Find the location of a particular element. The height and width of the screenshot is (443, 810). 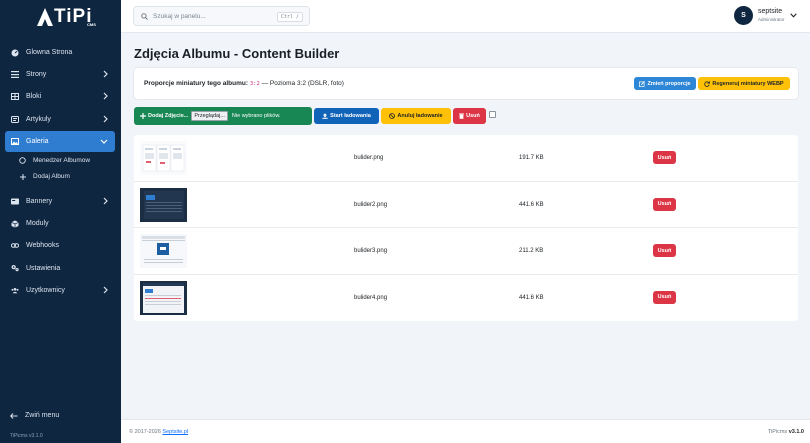

dashboard-icon is located at coordinates (15, 53).